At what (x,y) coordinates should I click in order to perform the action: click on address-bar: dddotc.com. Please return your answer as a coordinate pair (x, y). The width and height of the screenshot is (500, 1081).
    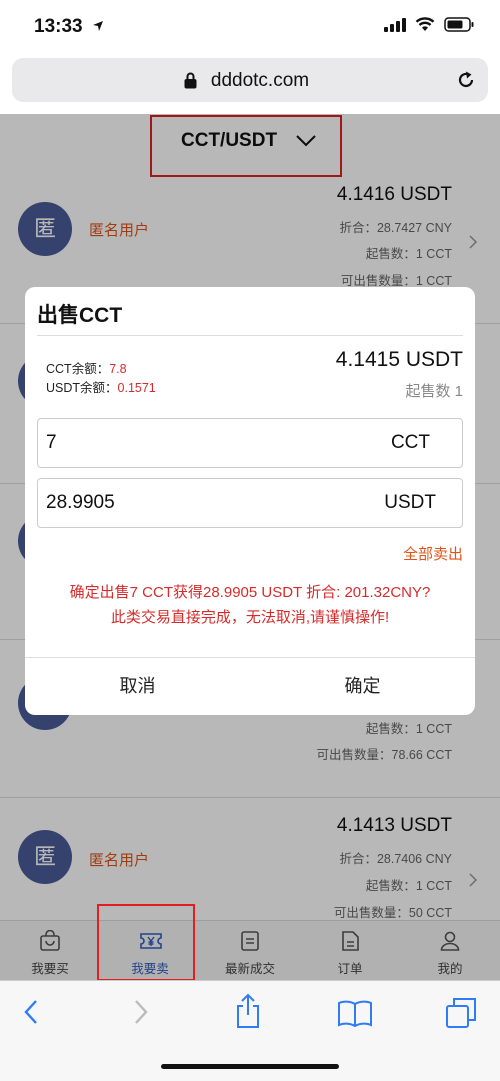
    Looking at the image, I should click on (250, 80).